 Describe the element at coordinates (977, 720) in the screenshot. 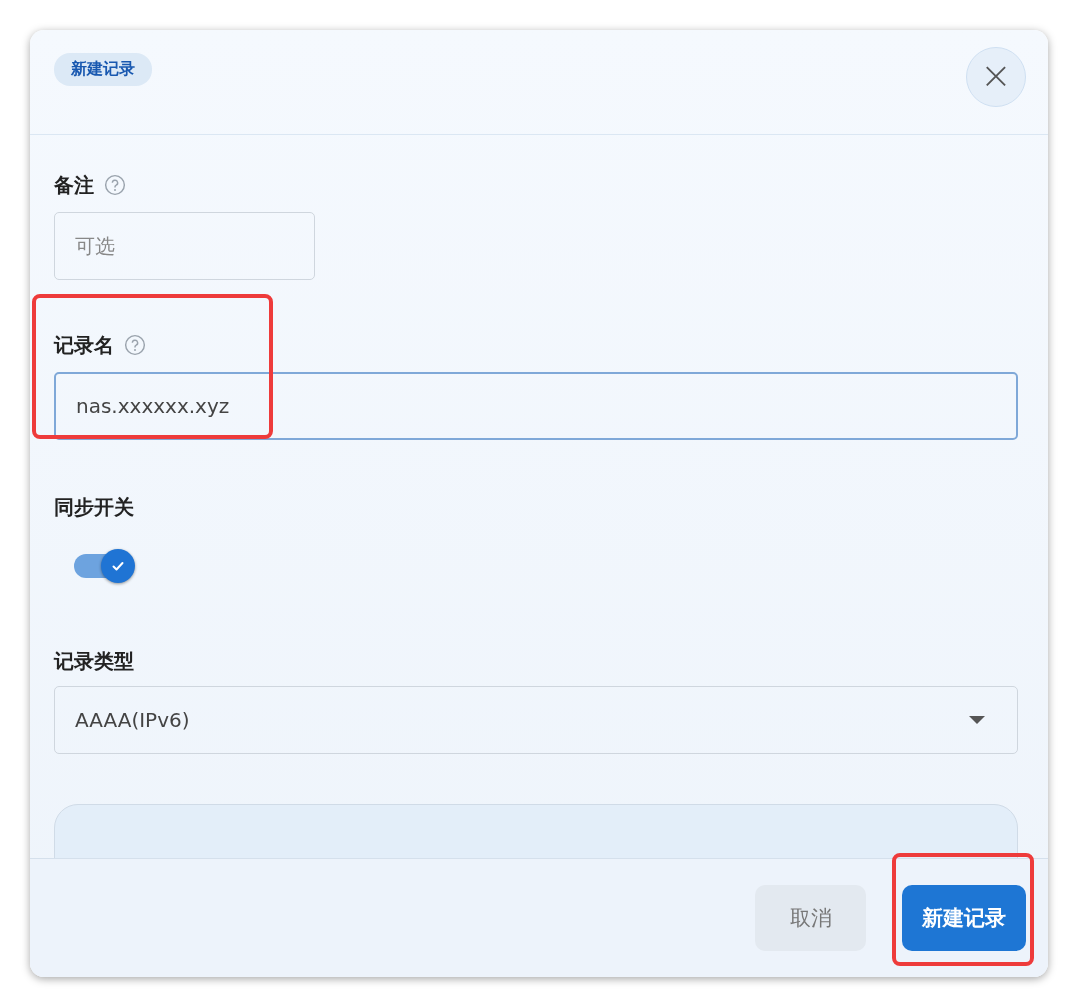

I see `caret-icon` at that location.